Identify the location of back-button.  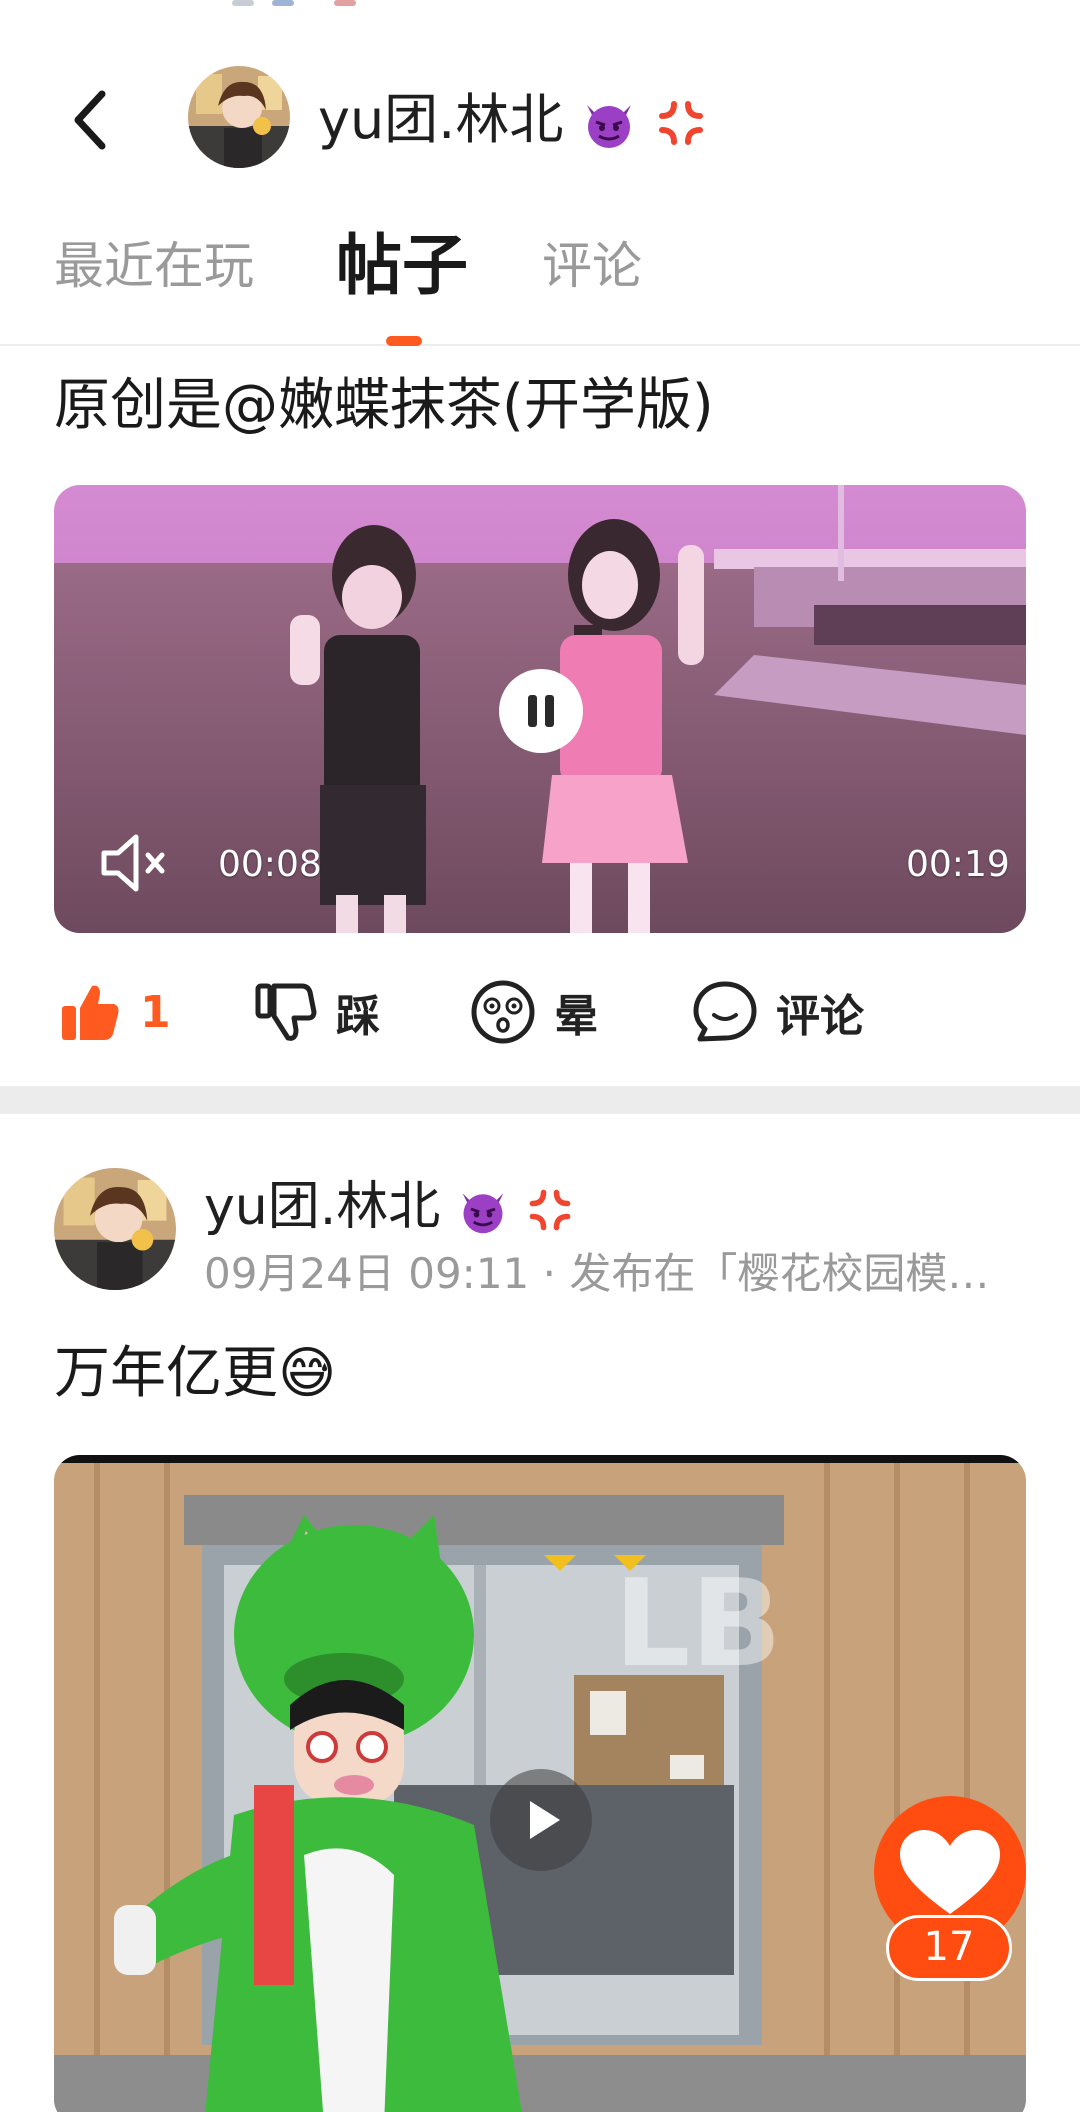
(94, 120).